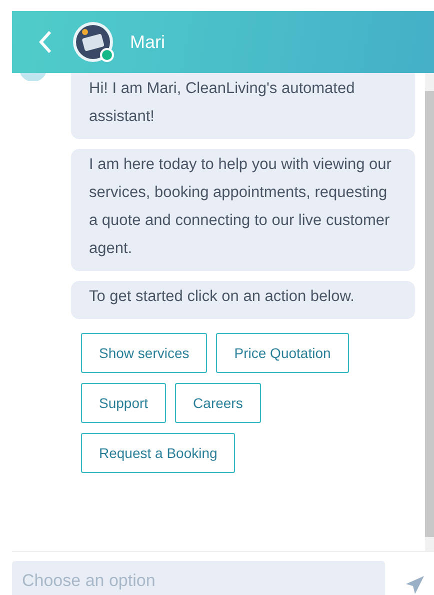 The height and width of the screenshot is (595, 434). I want to click on action-button: Price Quotation, so click(282, 353).